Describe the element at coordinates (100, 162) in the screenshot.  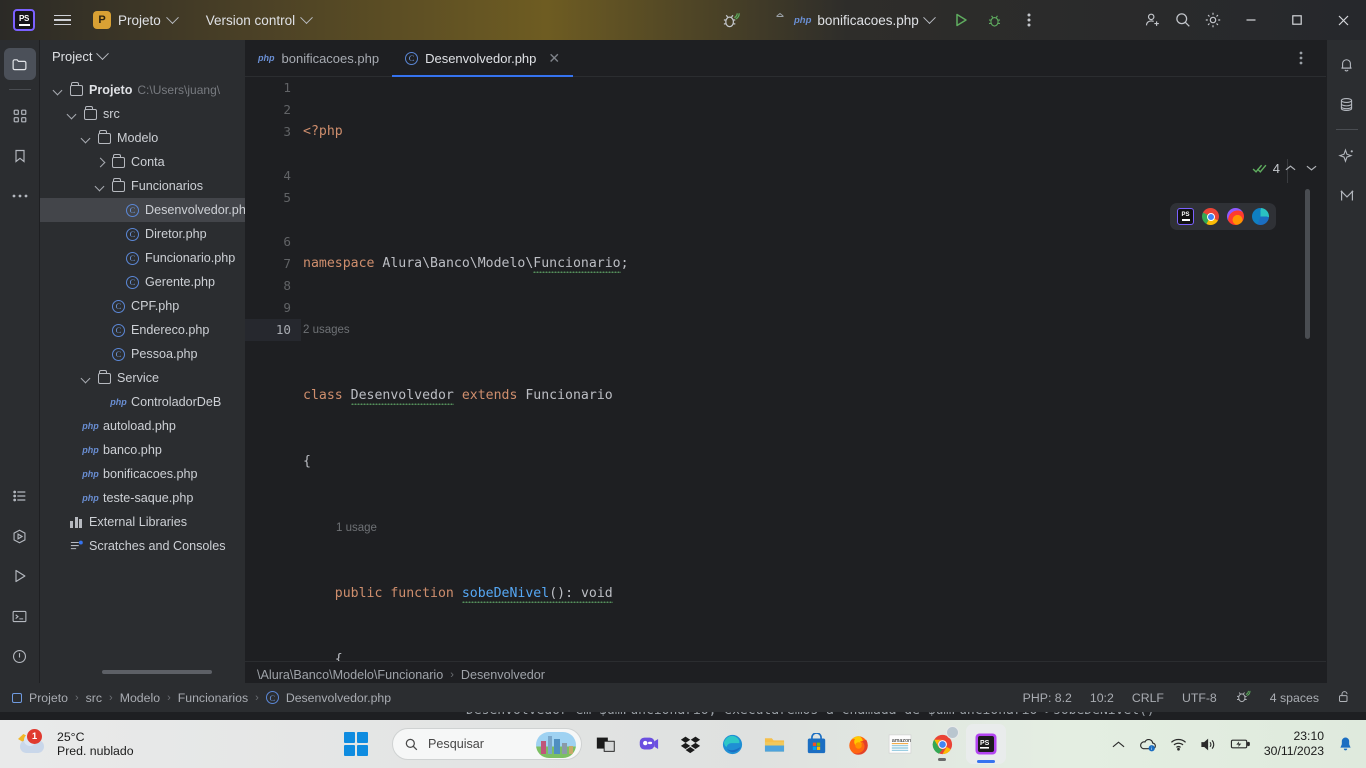
I see `chevron-right-icon` at that location.